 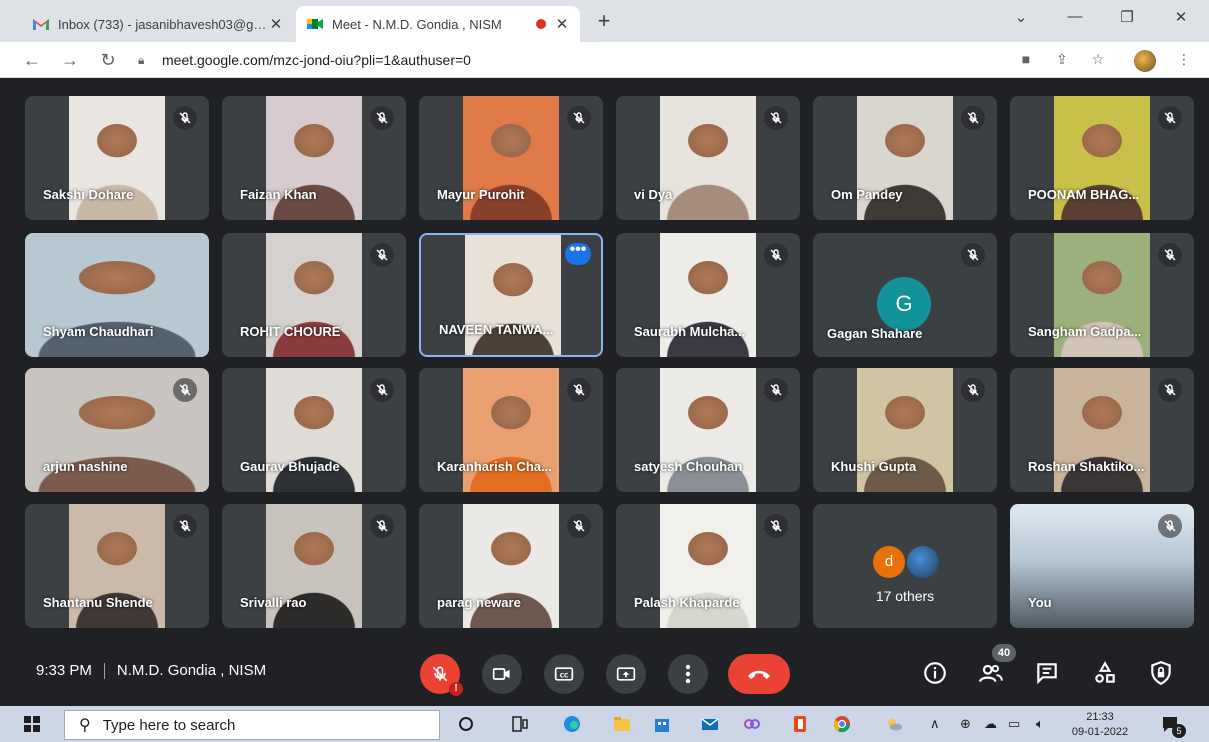 What do you see at coordinates (252, 725) in the screenshot?
I see `taskbar-search-box: ⚲ Type here to search` at bounding box center [252, 725].